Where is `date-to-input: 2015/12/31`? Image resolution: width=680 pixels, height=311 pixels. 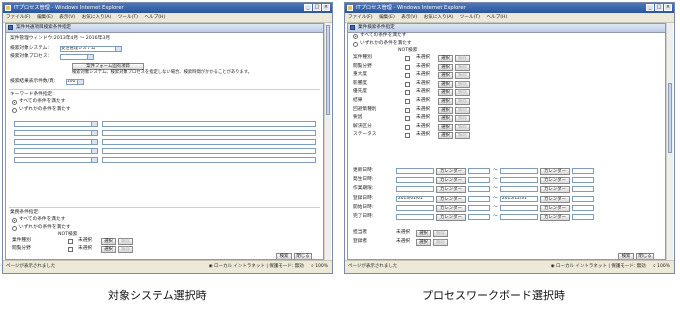
date-to-input: 2015/12/31 is located at coordinates (519, 198).